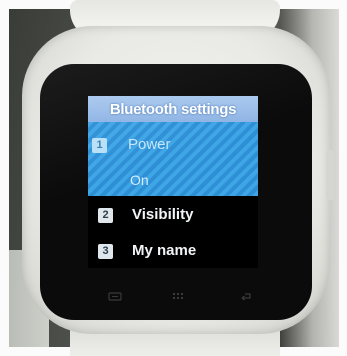  I want to click on menu-item-visibility: 2 Visibility, so click(173, 216).